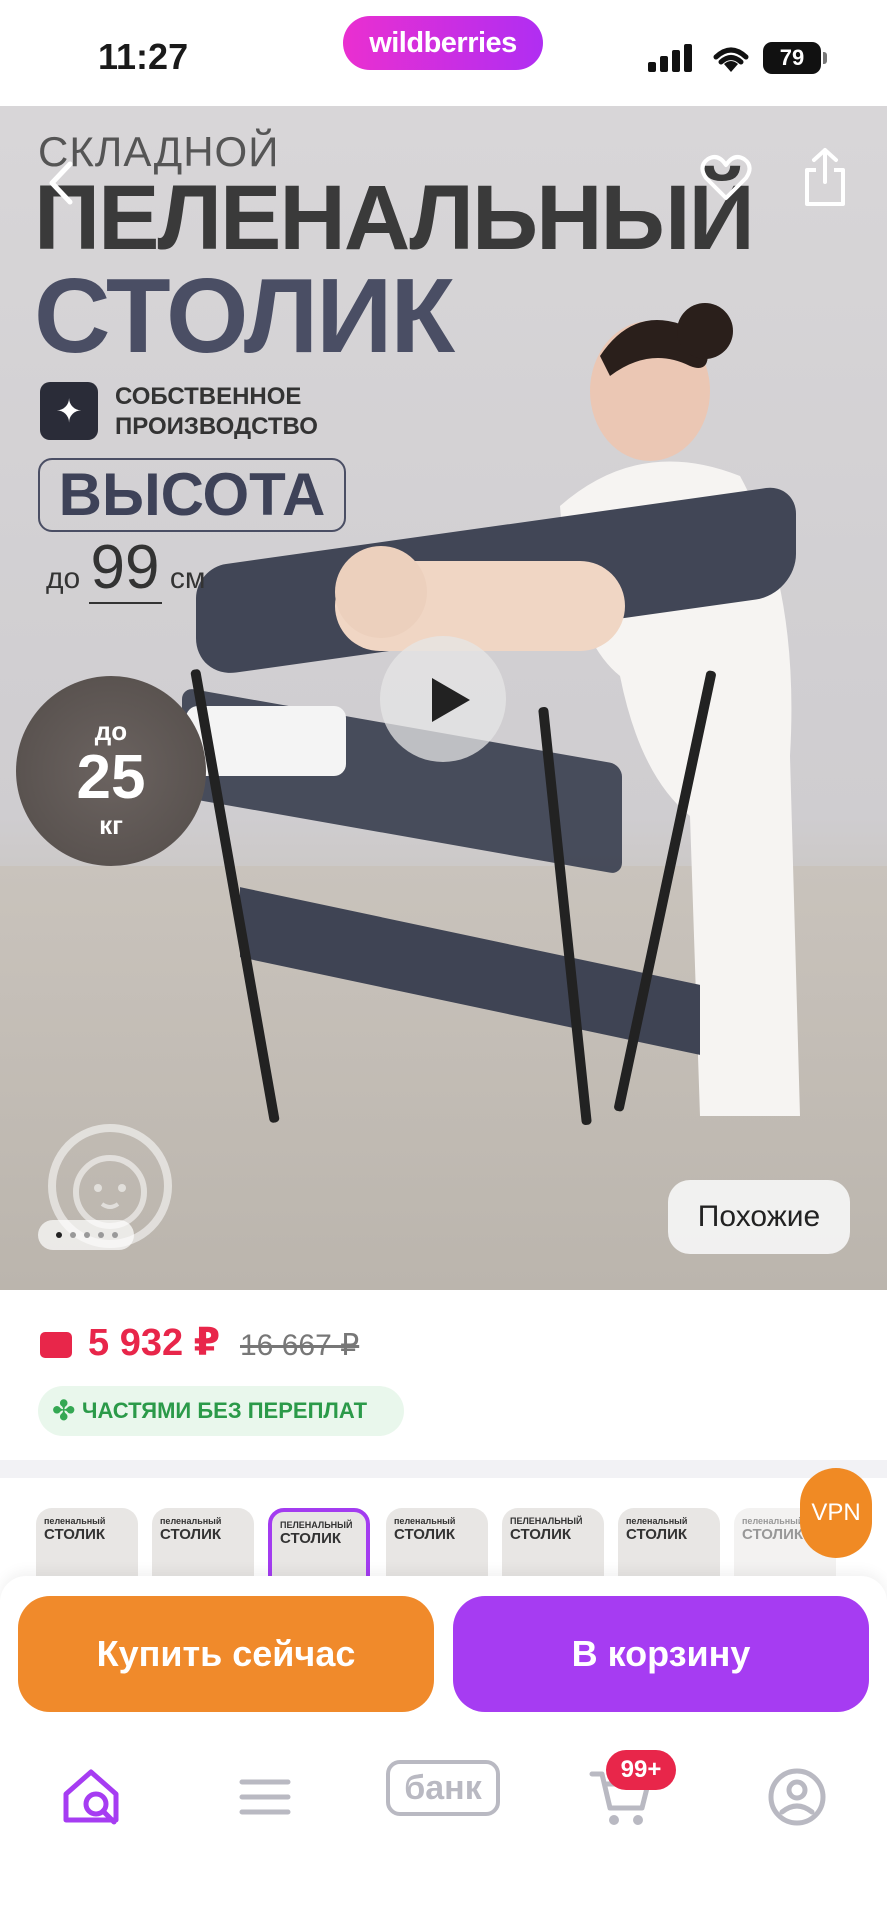 The width and height of the screenshot is (887, 1920). I want to click on product-photo-baby-head, so click(381, 592).